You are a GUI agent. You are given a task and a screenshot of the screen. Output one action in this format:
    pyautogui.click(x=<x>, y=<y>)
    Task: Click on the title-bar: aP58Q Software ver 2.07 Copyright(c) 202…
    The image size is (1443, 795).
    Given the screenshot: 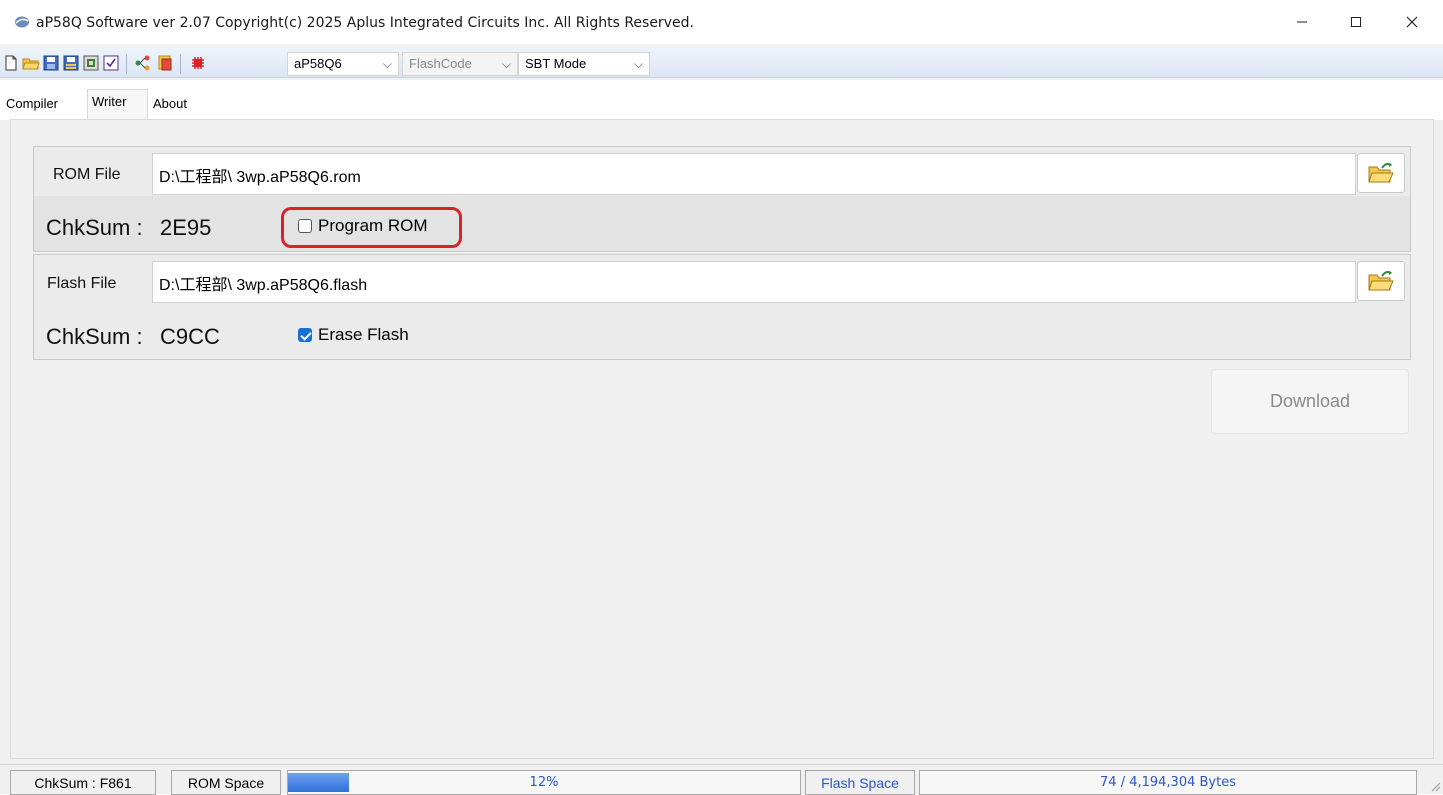 What is the action you would take?
    pyautogui.click(x=721, y=22)
    